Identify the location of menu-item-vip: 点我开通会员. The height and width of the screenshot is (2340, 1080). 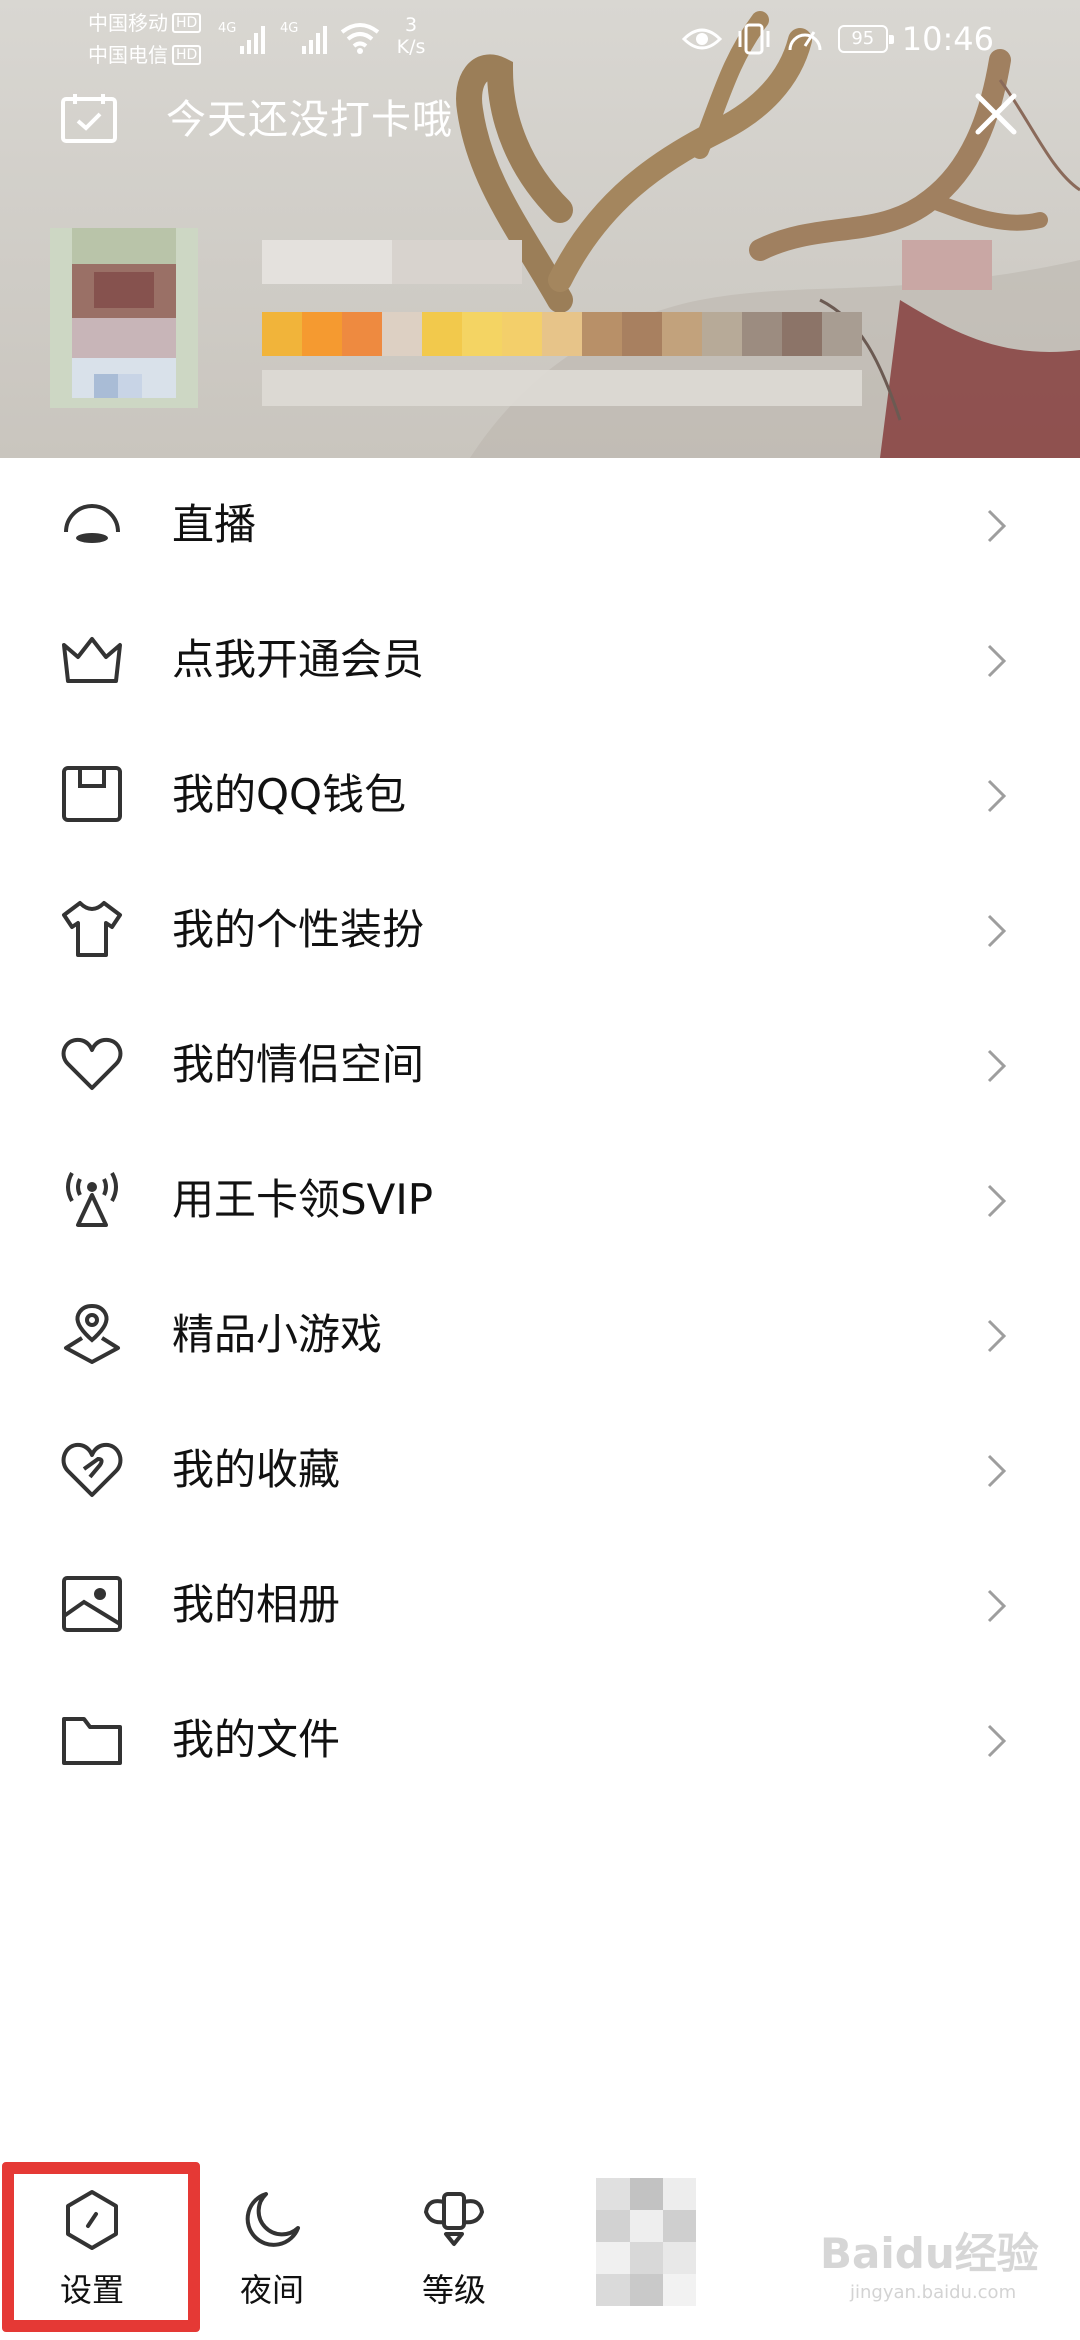
(540, 660).